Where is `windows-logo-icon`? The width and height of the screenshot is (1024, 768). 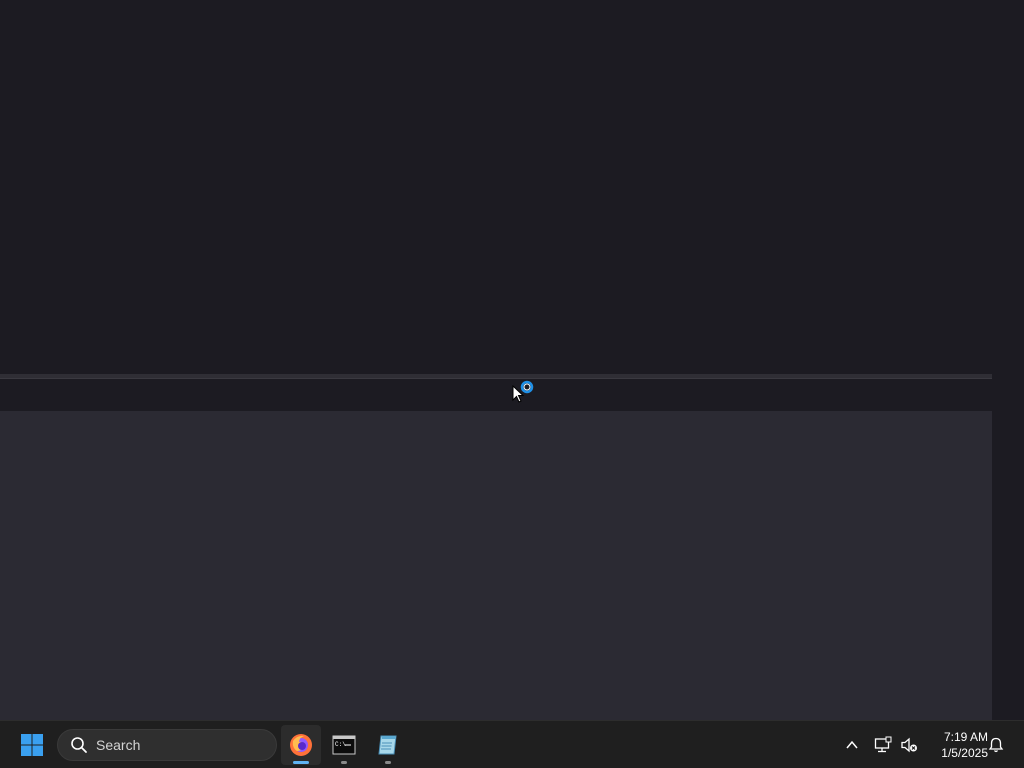 windows-logo-icon is located at coordinates (32, 745).